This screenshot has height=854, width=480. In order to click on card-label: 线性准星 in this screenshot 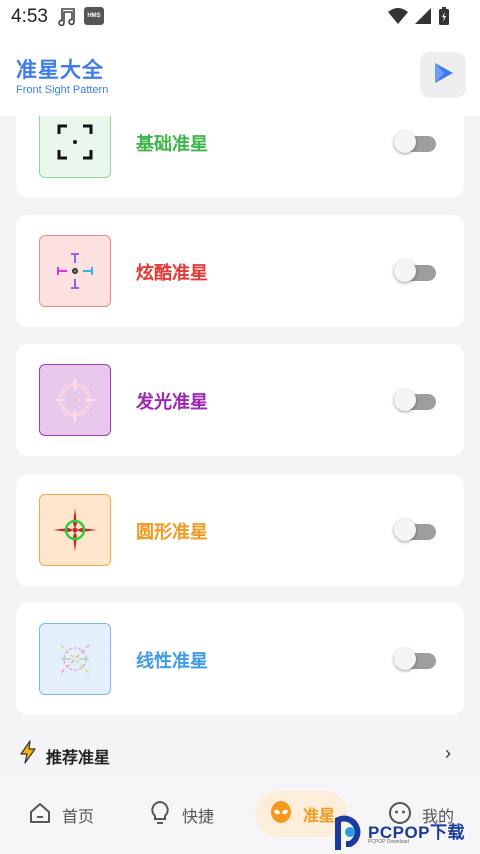, I will do `click(172, 661)`.